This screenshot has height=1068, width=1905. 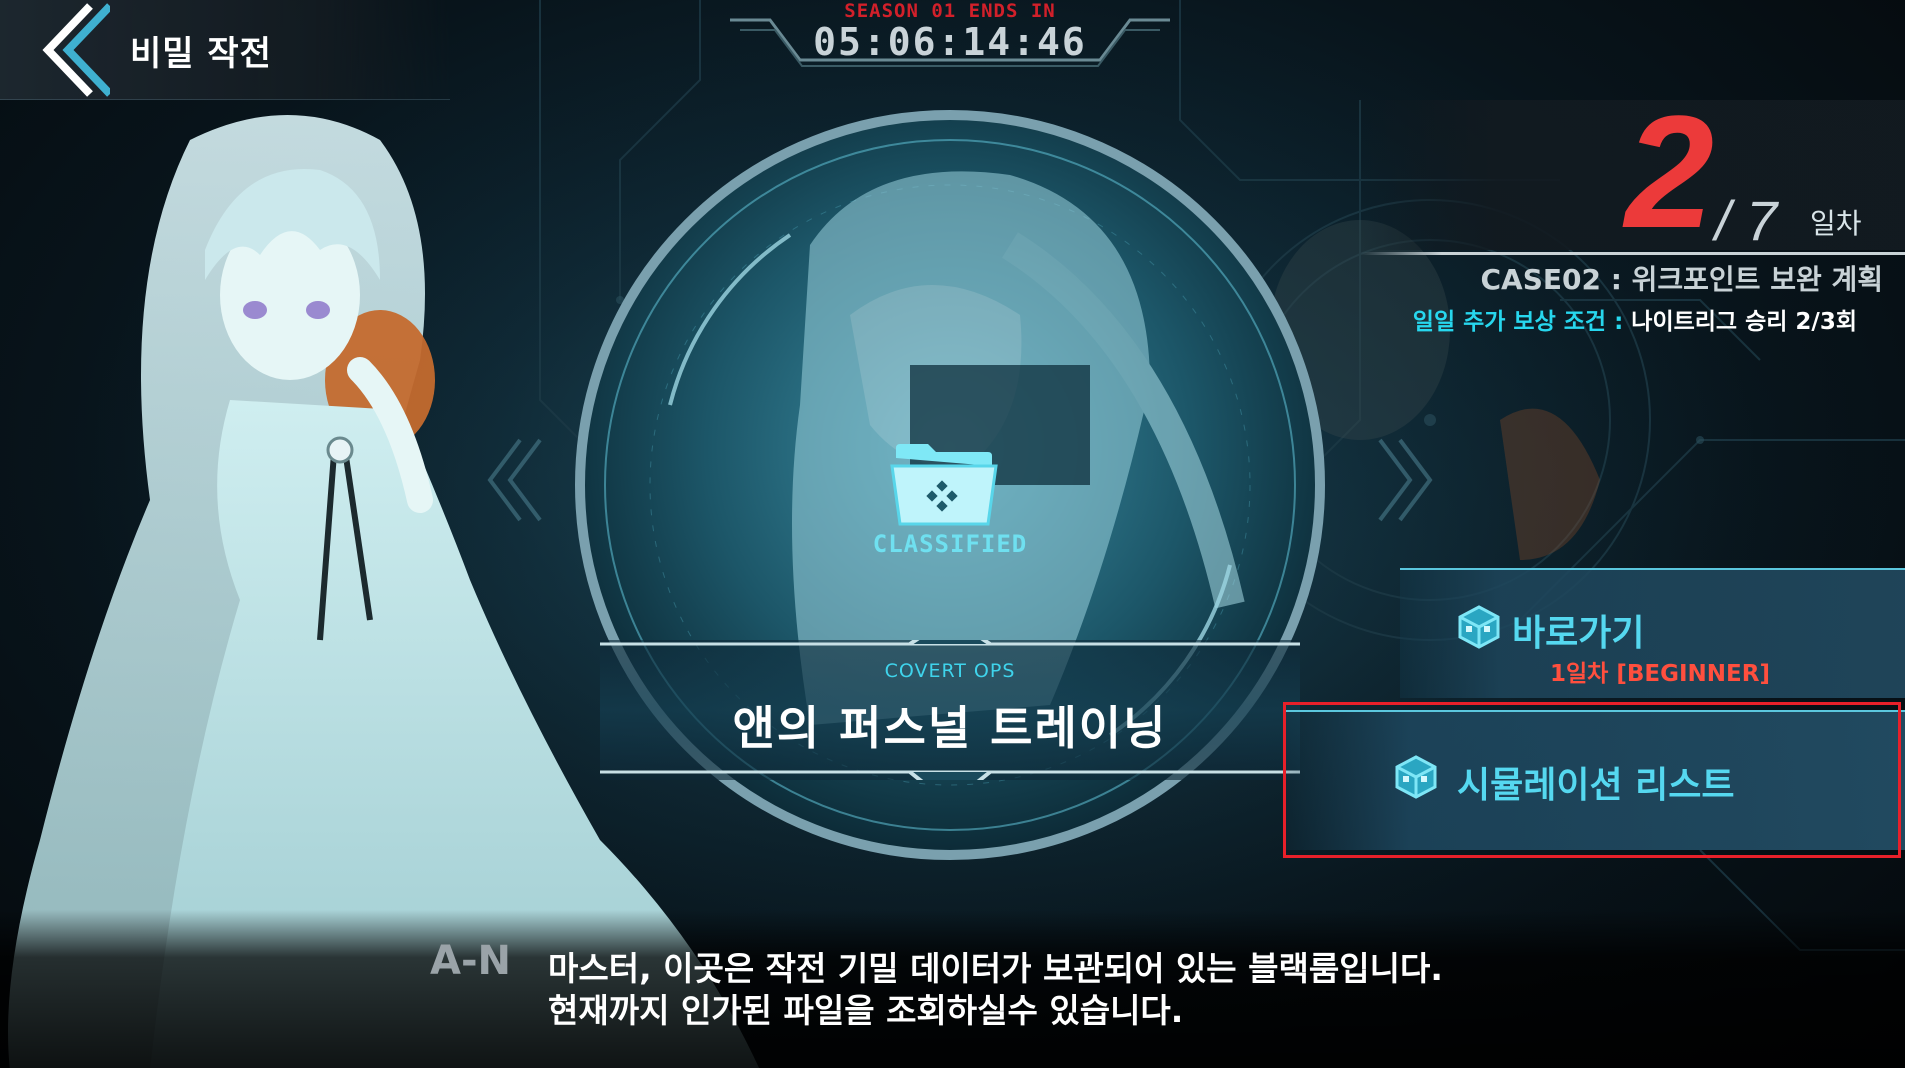 What do you see at coordinates (1522, 322) in the screenshot?
I see `reward-condition-label: 일일 추가 보상 조건 :` at bounding box center [1522, 322].